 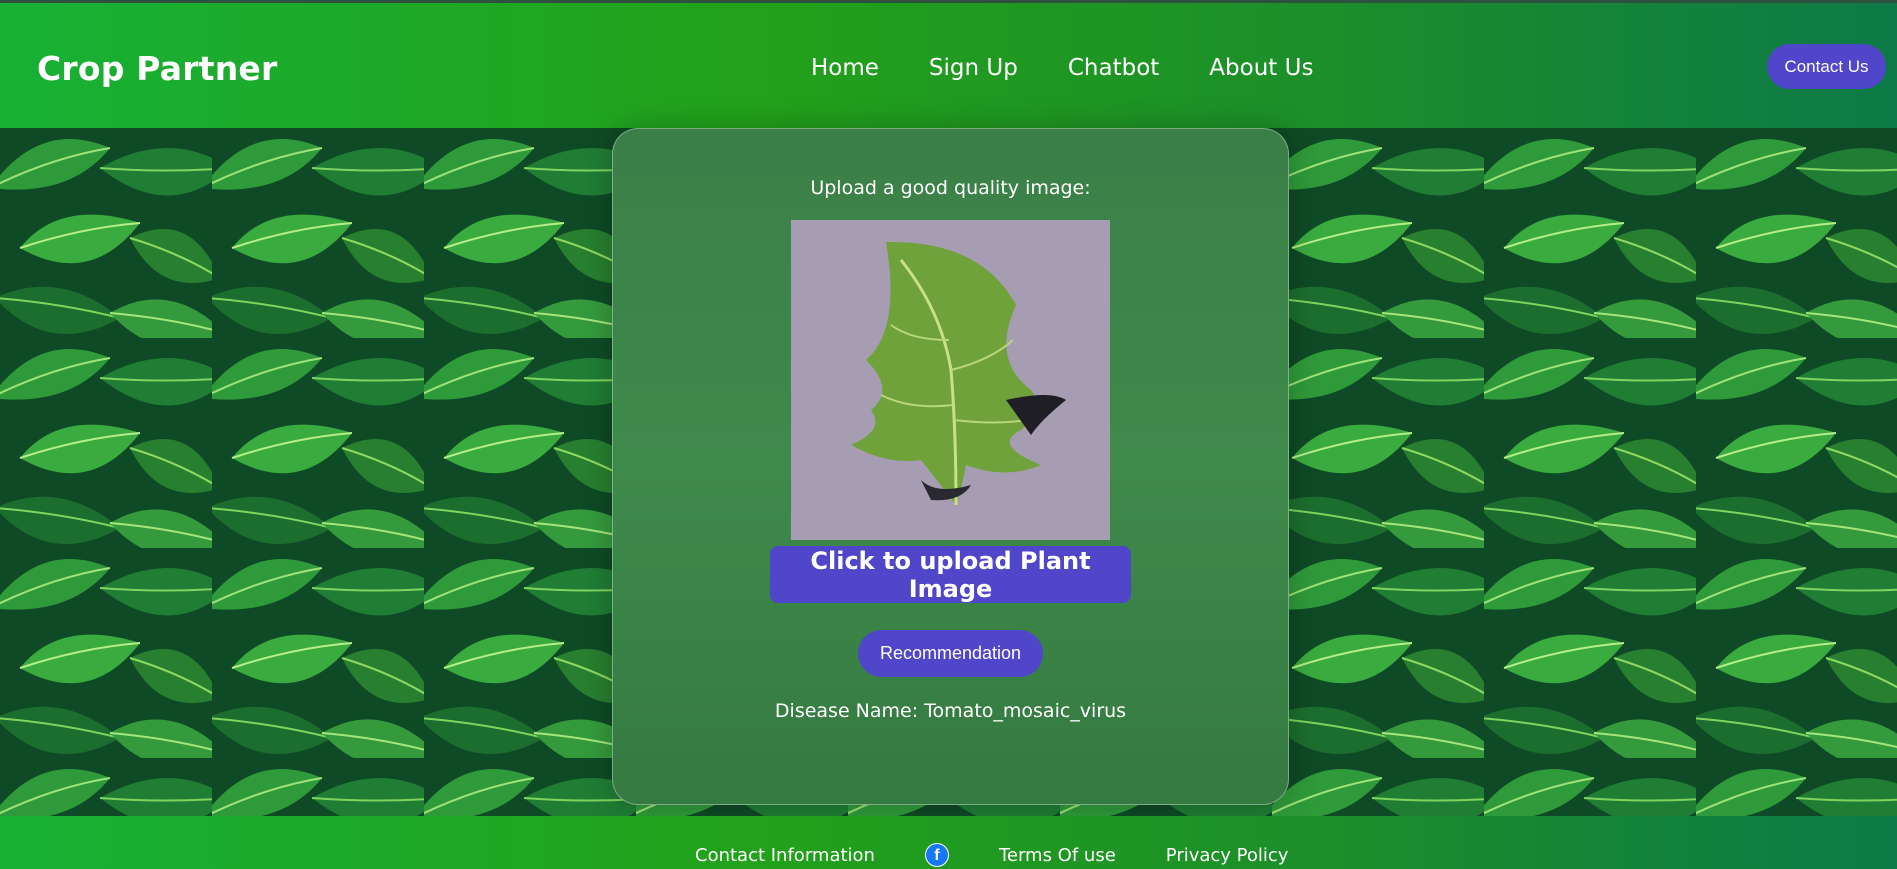 I want to click on footer-terms-of-use: Terms Of use, so click(x=1057, y=855).